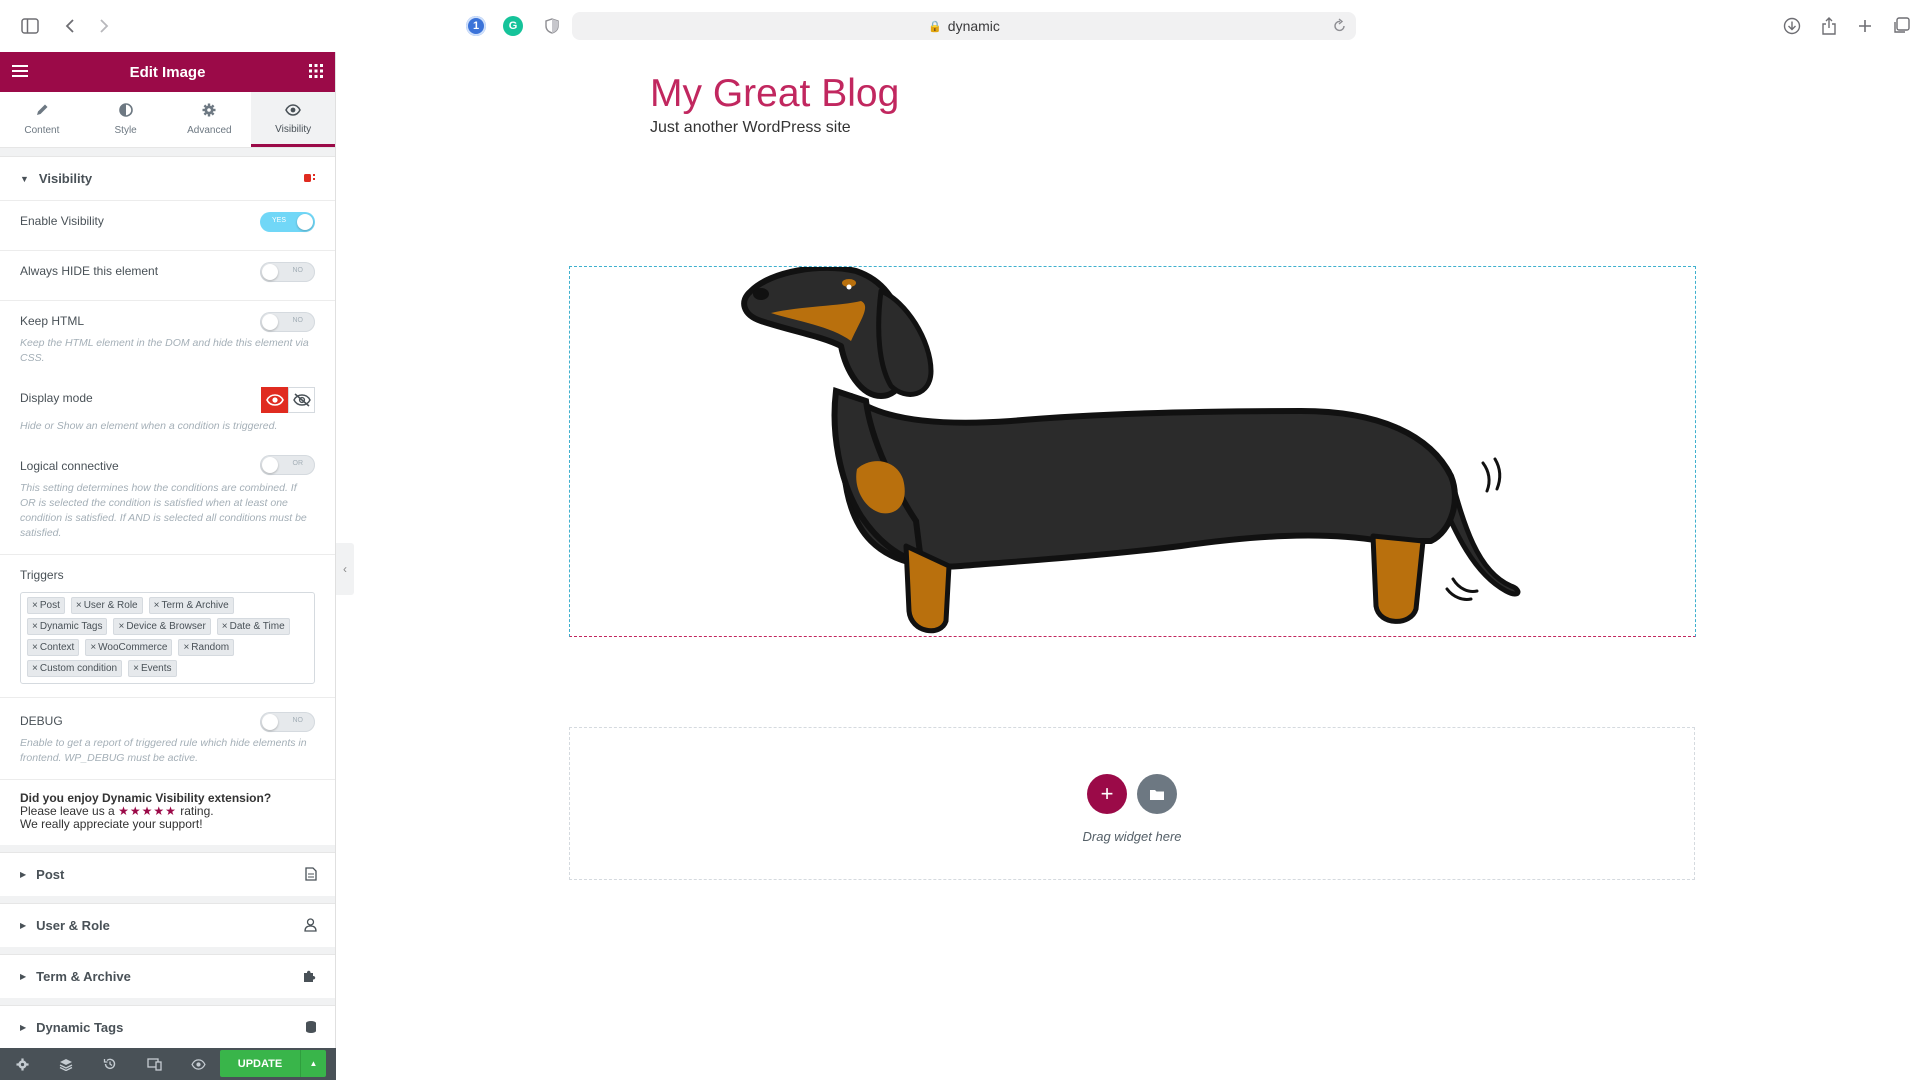 The width and height of the screenshot is (1920, 1080). What do you see at coordinates (313, 1063) in the screenshot?
I see `update-options-caret-icon: ▲` at bounding box center [313, 1063].